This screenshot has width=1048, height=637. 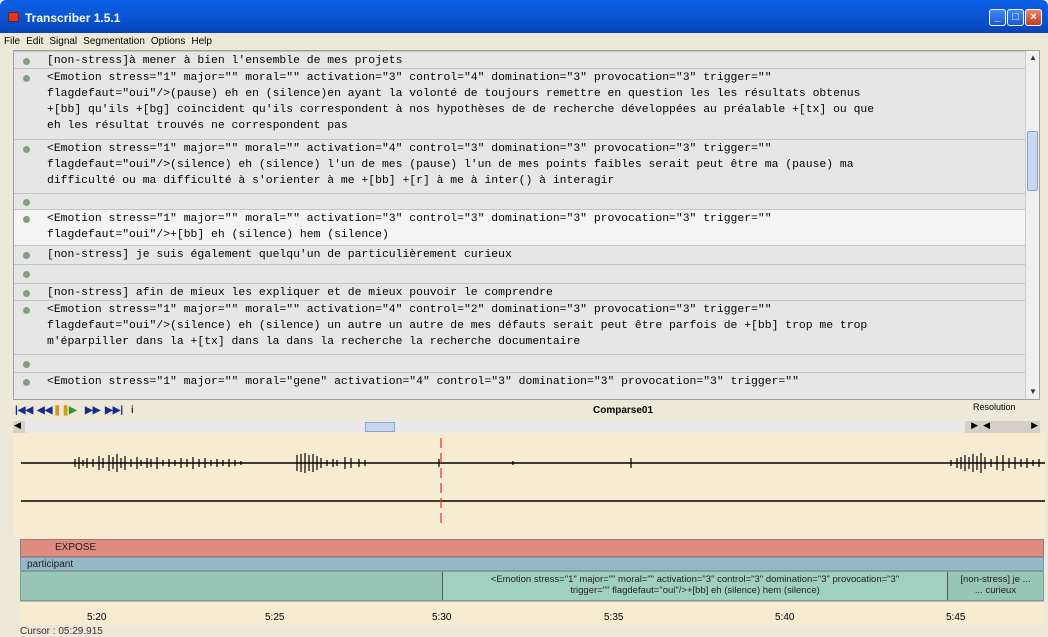 What do you see at coordinates (97, 617) in the screenshot?
I see `time-tick: 5:20` at bounding box center [97, 617].